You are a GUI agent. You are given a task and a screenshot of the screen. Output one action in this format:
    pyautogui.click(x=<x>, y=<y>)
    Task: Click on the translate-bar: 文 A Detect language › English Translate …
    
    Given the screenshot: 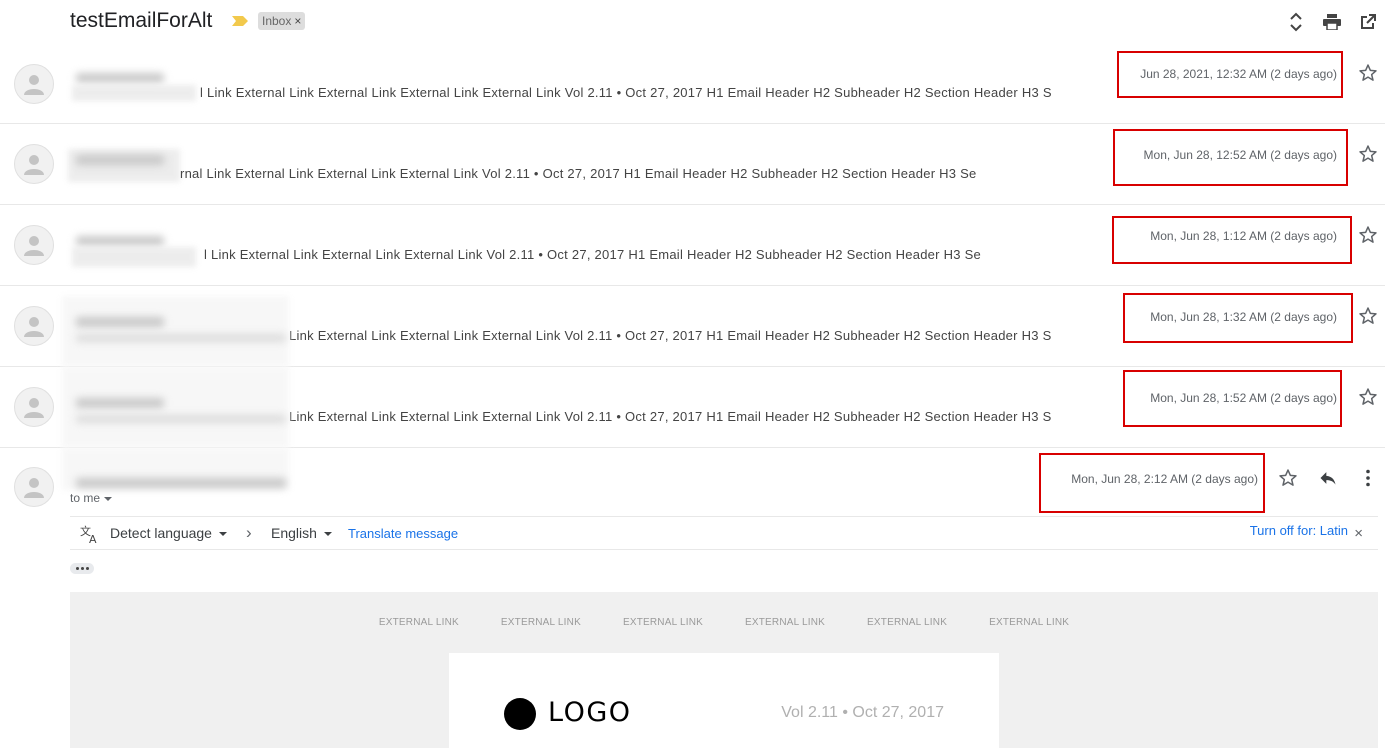 What is the action you would take?
    pyautogui.click(x=724, y=533)
    